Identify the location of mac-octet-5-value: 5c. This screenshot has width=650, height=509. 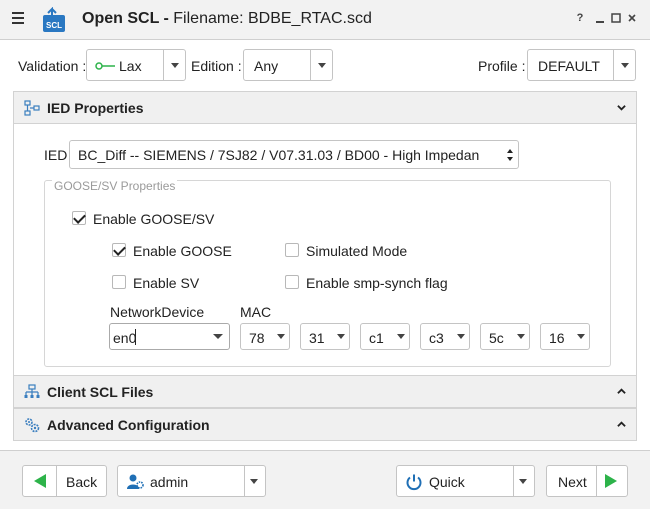
(496, 338).